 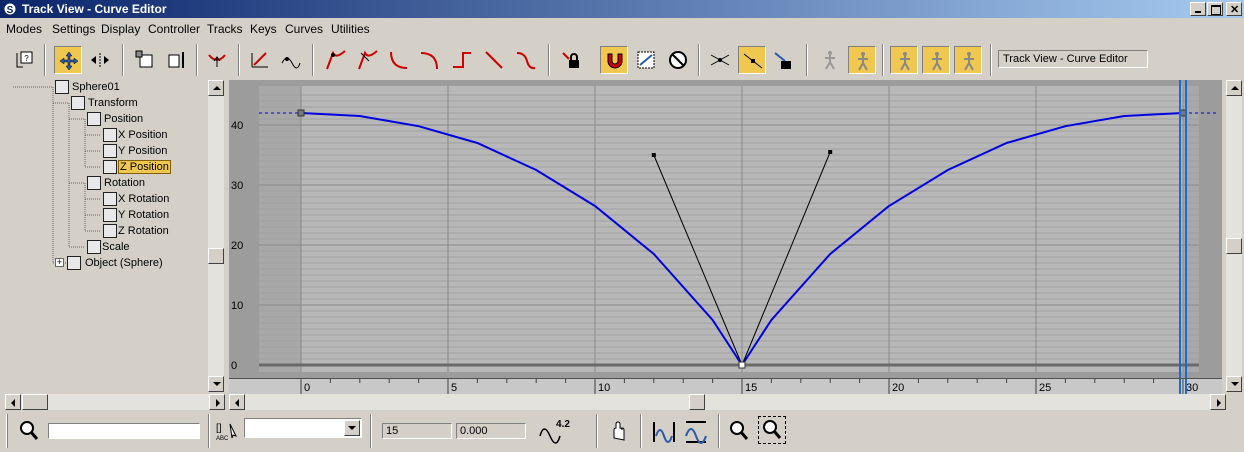 I want to click on menu-controller: Controller, so click(x=174, y=29).